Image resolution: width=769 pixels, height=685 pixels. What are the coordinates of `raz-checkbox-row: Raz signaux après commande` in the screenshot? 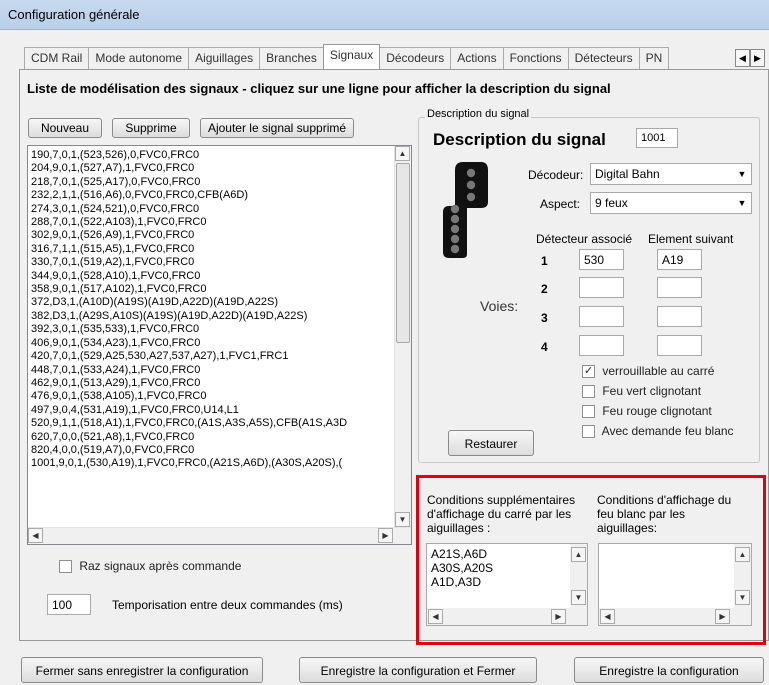 It's located at (150, 566).